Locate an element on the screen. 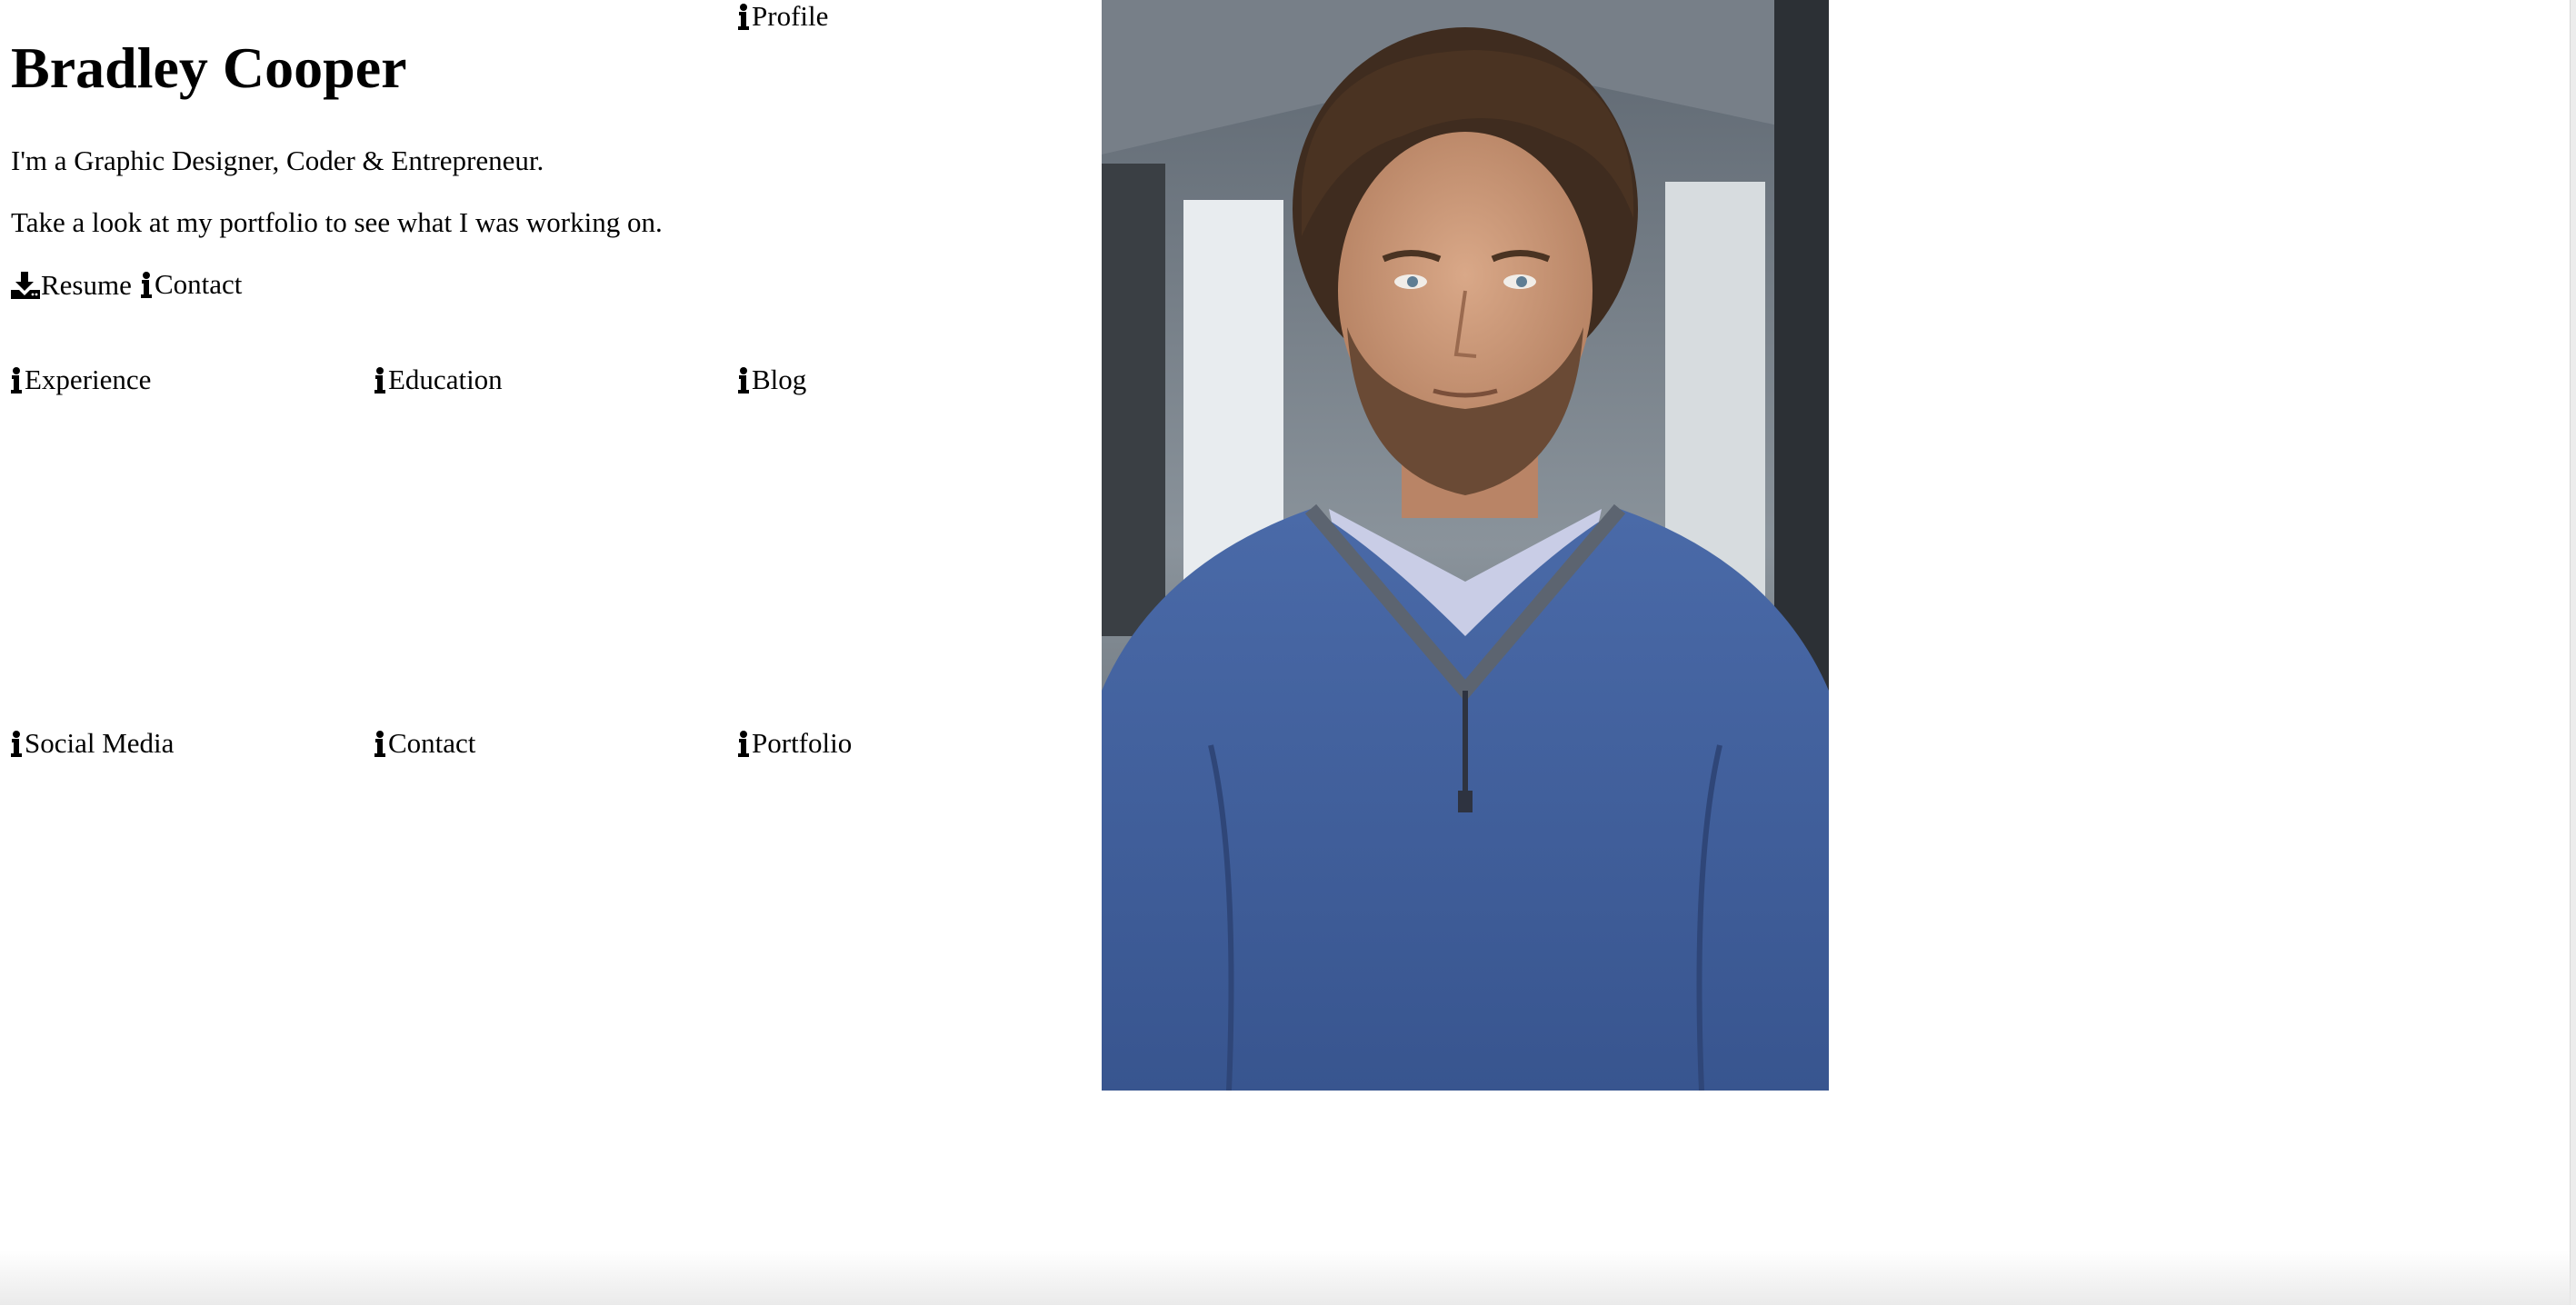 The height and width of the screenshot is (1305, 2576). download-icon is located at coordinates (25, 284).